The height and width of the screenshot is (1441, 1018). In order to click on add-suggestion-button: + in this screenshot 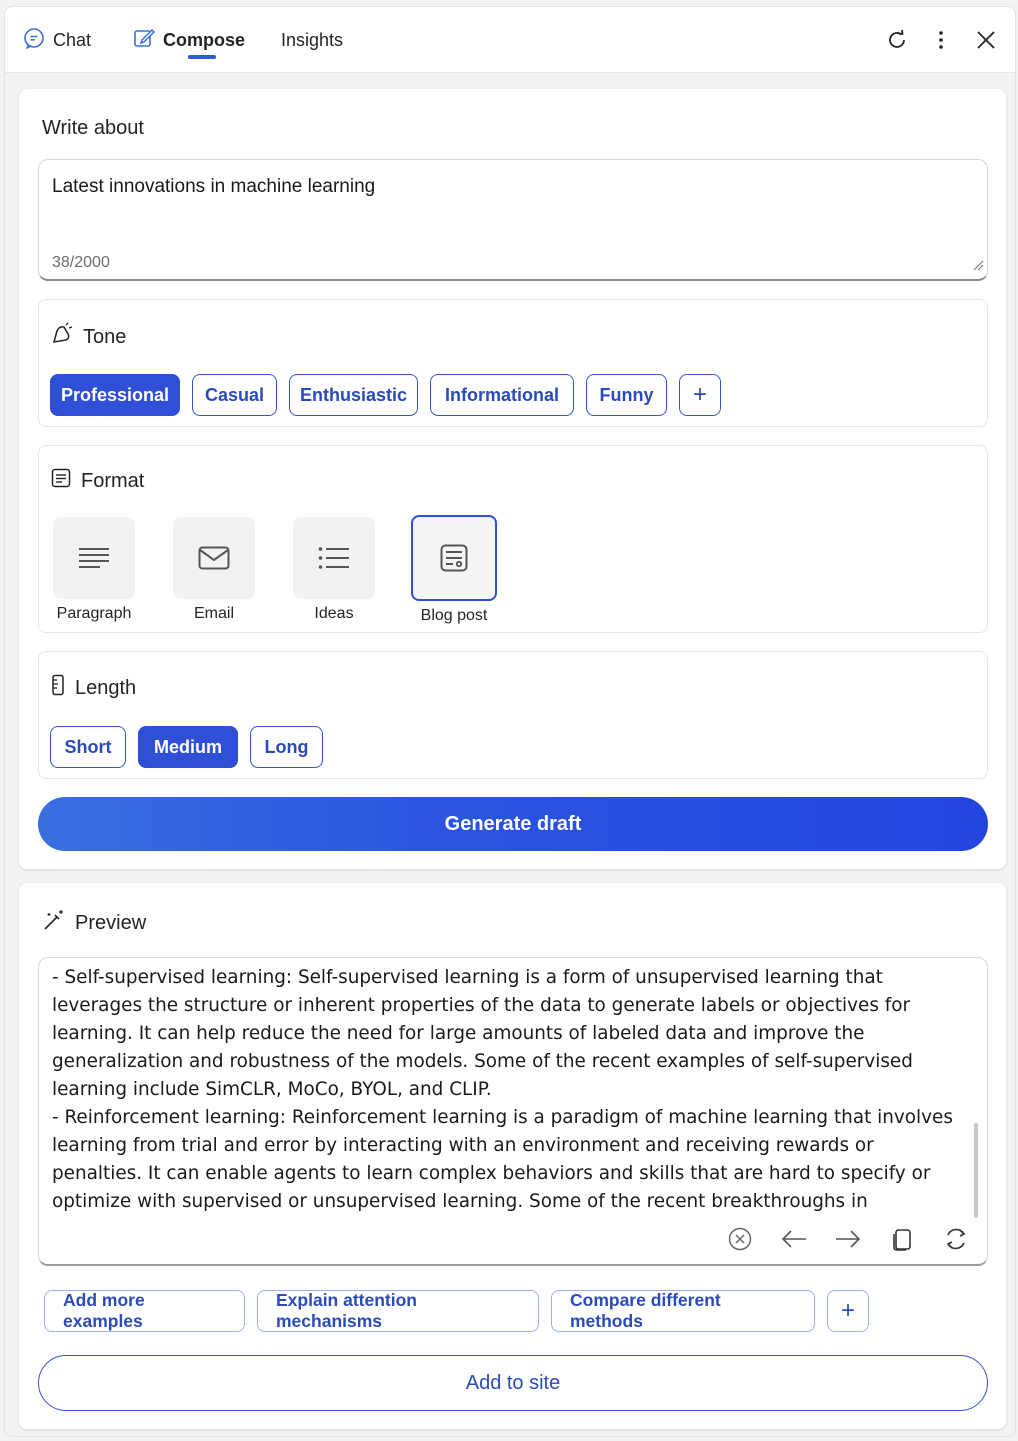, I will do `click(848, 1311)`.